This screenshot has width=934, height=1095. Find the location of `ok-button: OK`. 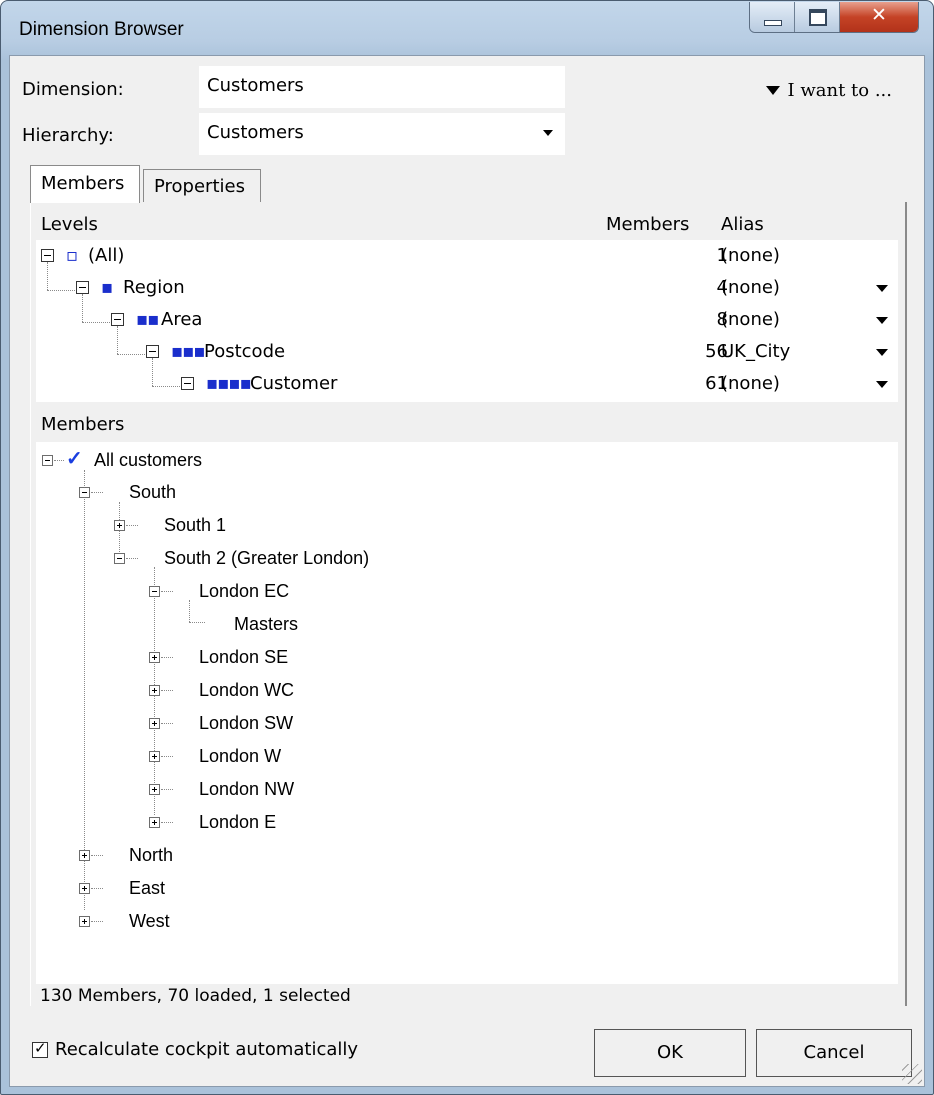

ok-button: OK is located at coordinates (670, 1053).